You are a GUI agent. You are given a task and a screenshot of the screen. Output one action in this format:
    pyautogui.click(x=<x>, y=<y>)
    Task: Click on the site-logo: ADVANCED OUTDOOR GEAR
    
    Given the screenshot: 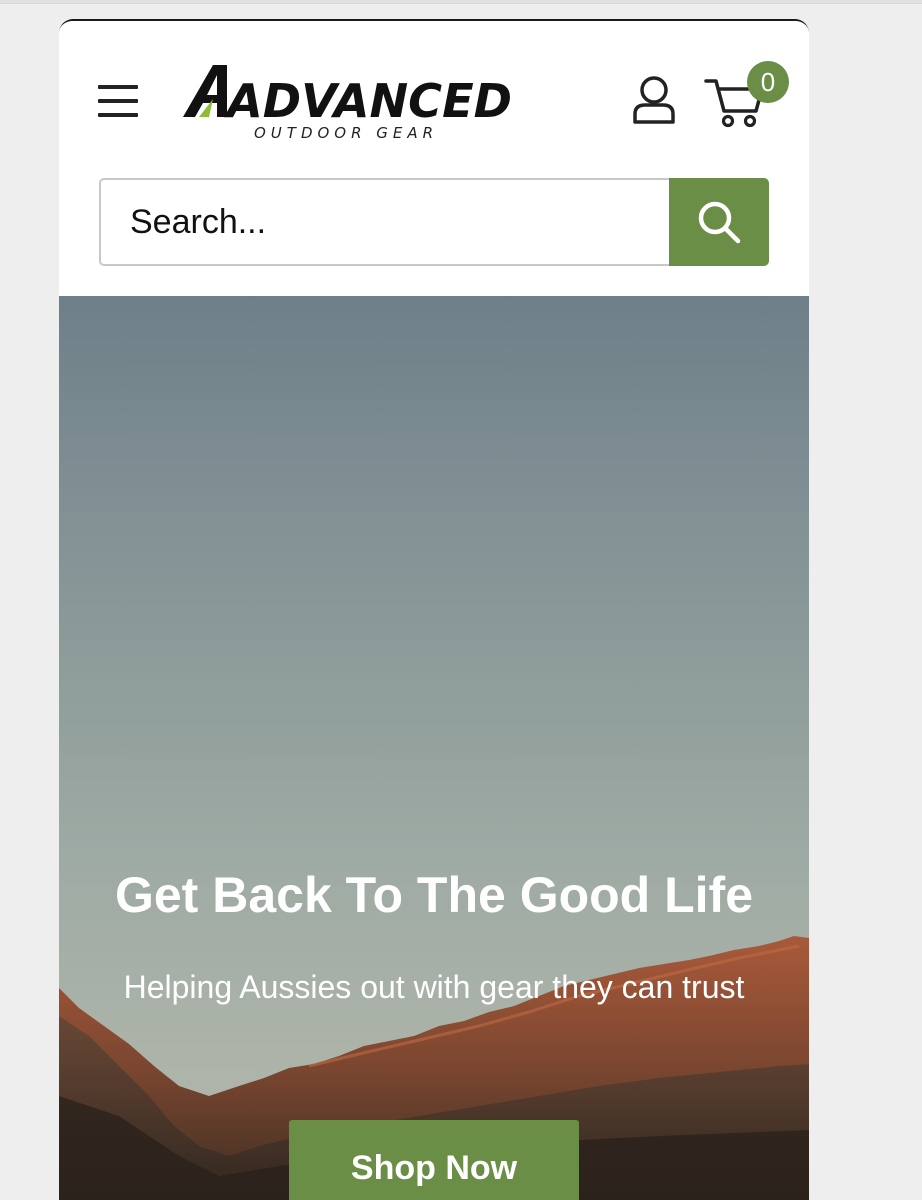 What is the action you would take?
    pyautogui.click(x=349, y=102)
    